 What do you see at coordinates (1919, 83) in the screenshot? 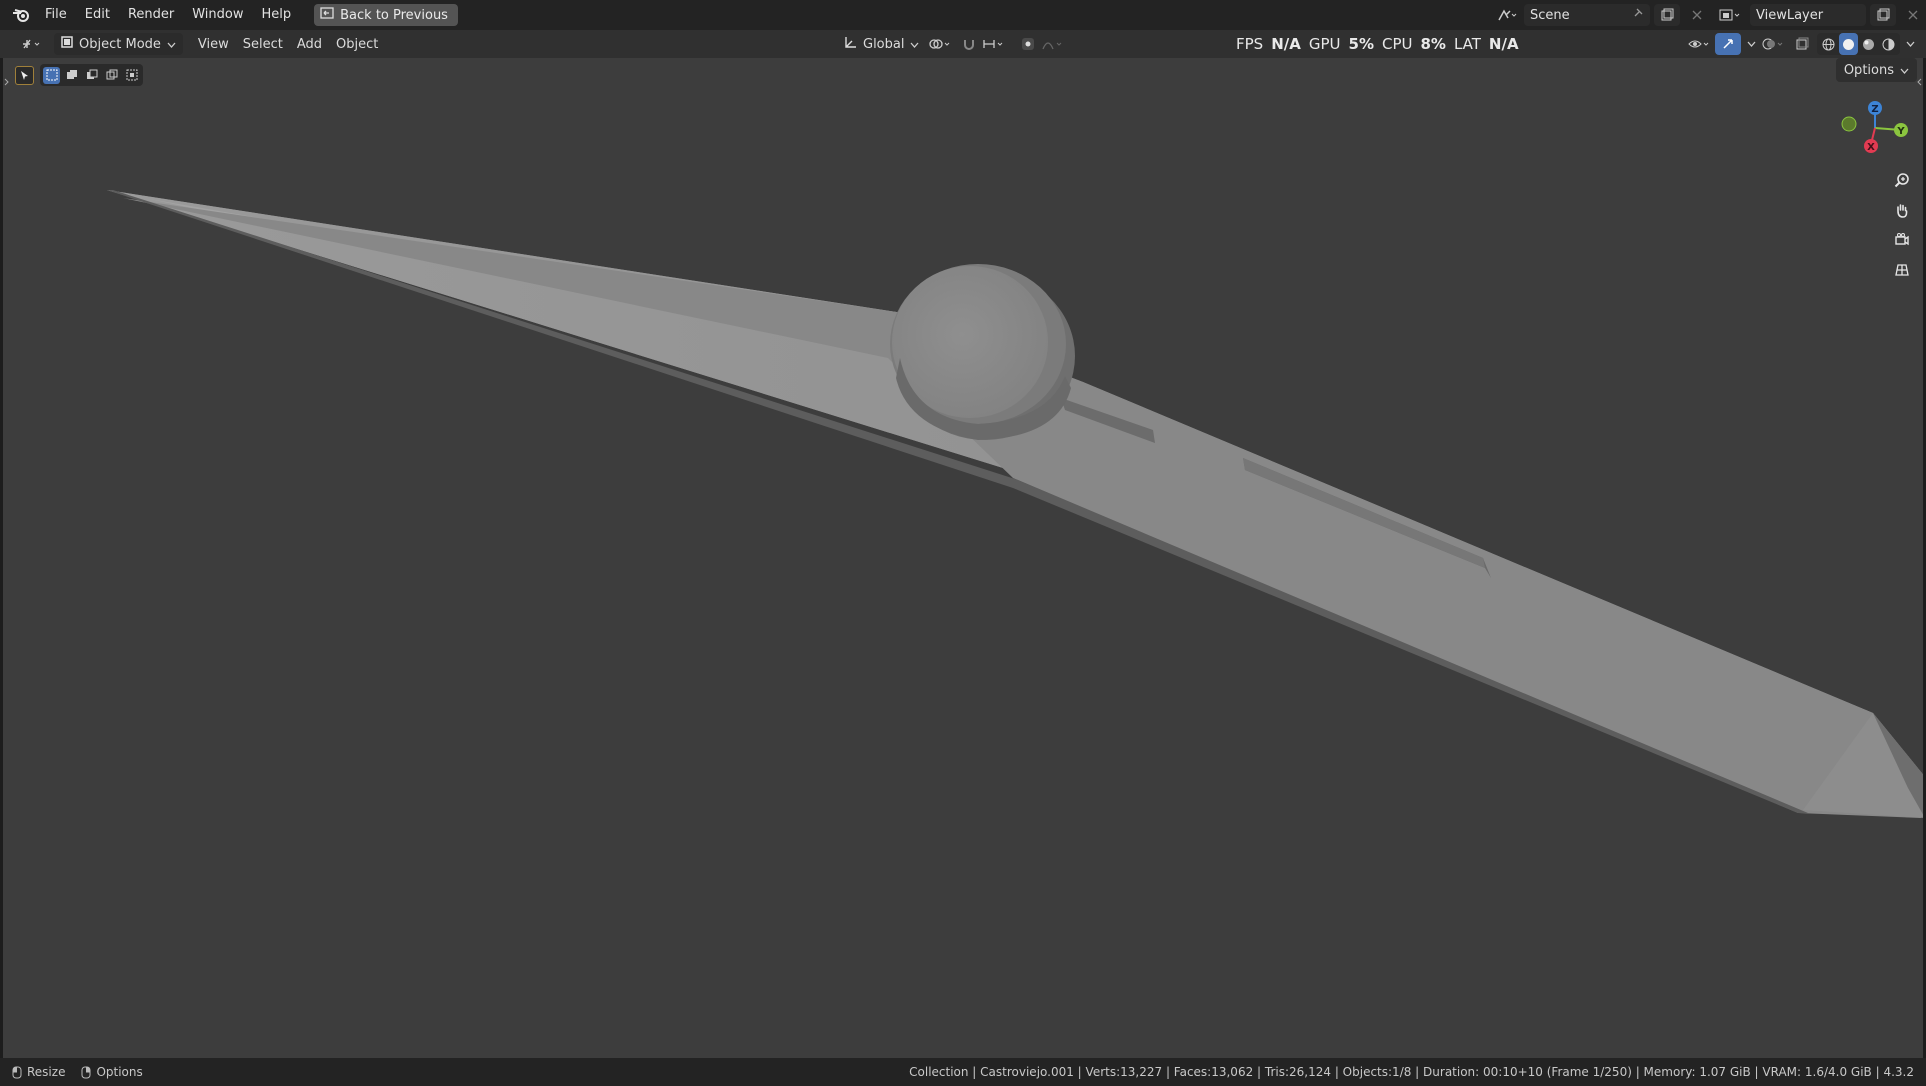
I see `sidebar-expand-arrow-icon` at bounding box center [1919, 83].